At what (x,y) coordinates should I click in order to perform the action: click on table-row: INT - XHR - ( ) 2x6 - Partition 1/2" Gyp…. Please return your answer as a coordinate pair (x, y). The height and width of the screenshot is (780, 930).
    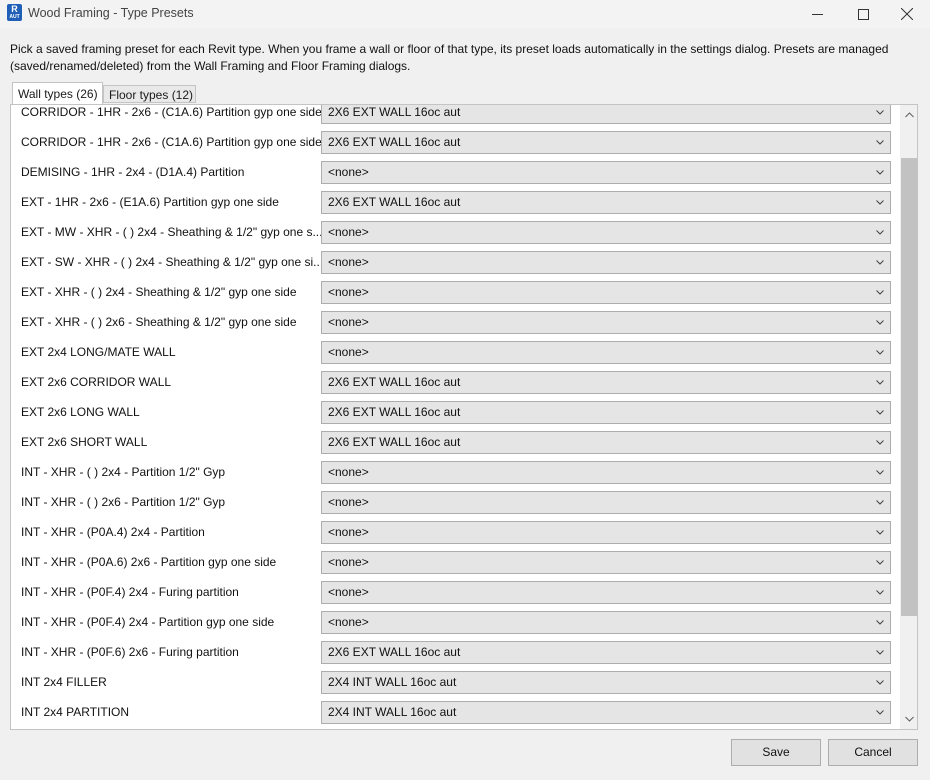
    Looking at the image, I should click on (455, 502).